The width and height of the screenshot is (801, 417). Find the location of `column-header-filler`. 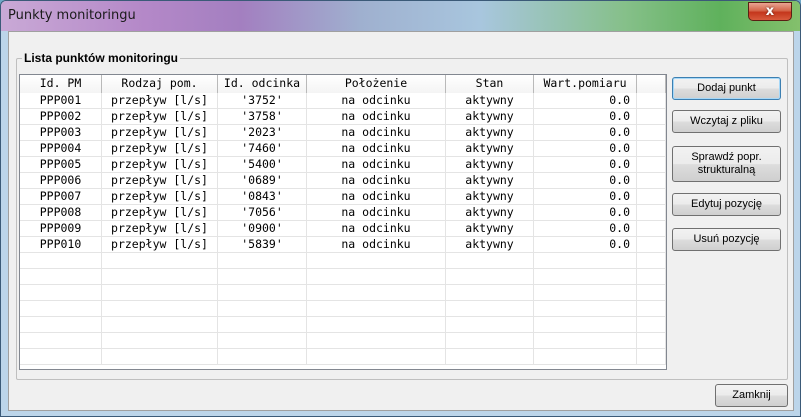

column-header-filler is located at coordinates (651, 84).